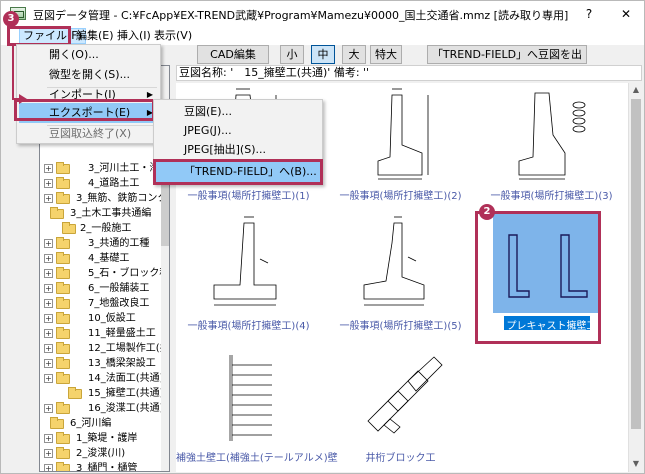 Image resolution: width=645 pixels, height=474 pixels. Describe the element at coordinates (134, 36) in the screenshot. I see `menu-insert: 挿入(I)` at that location.